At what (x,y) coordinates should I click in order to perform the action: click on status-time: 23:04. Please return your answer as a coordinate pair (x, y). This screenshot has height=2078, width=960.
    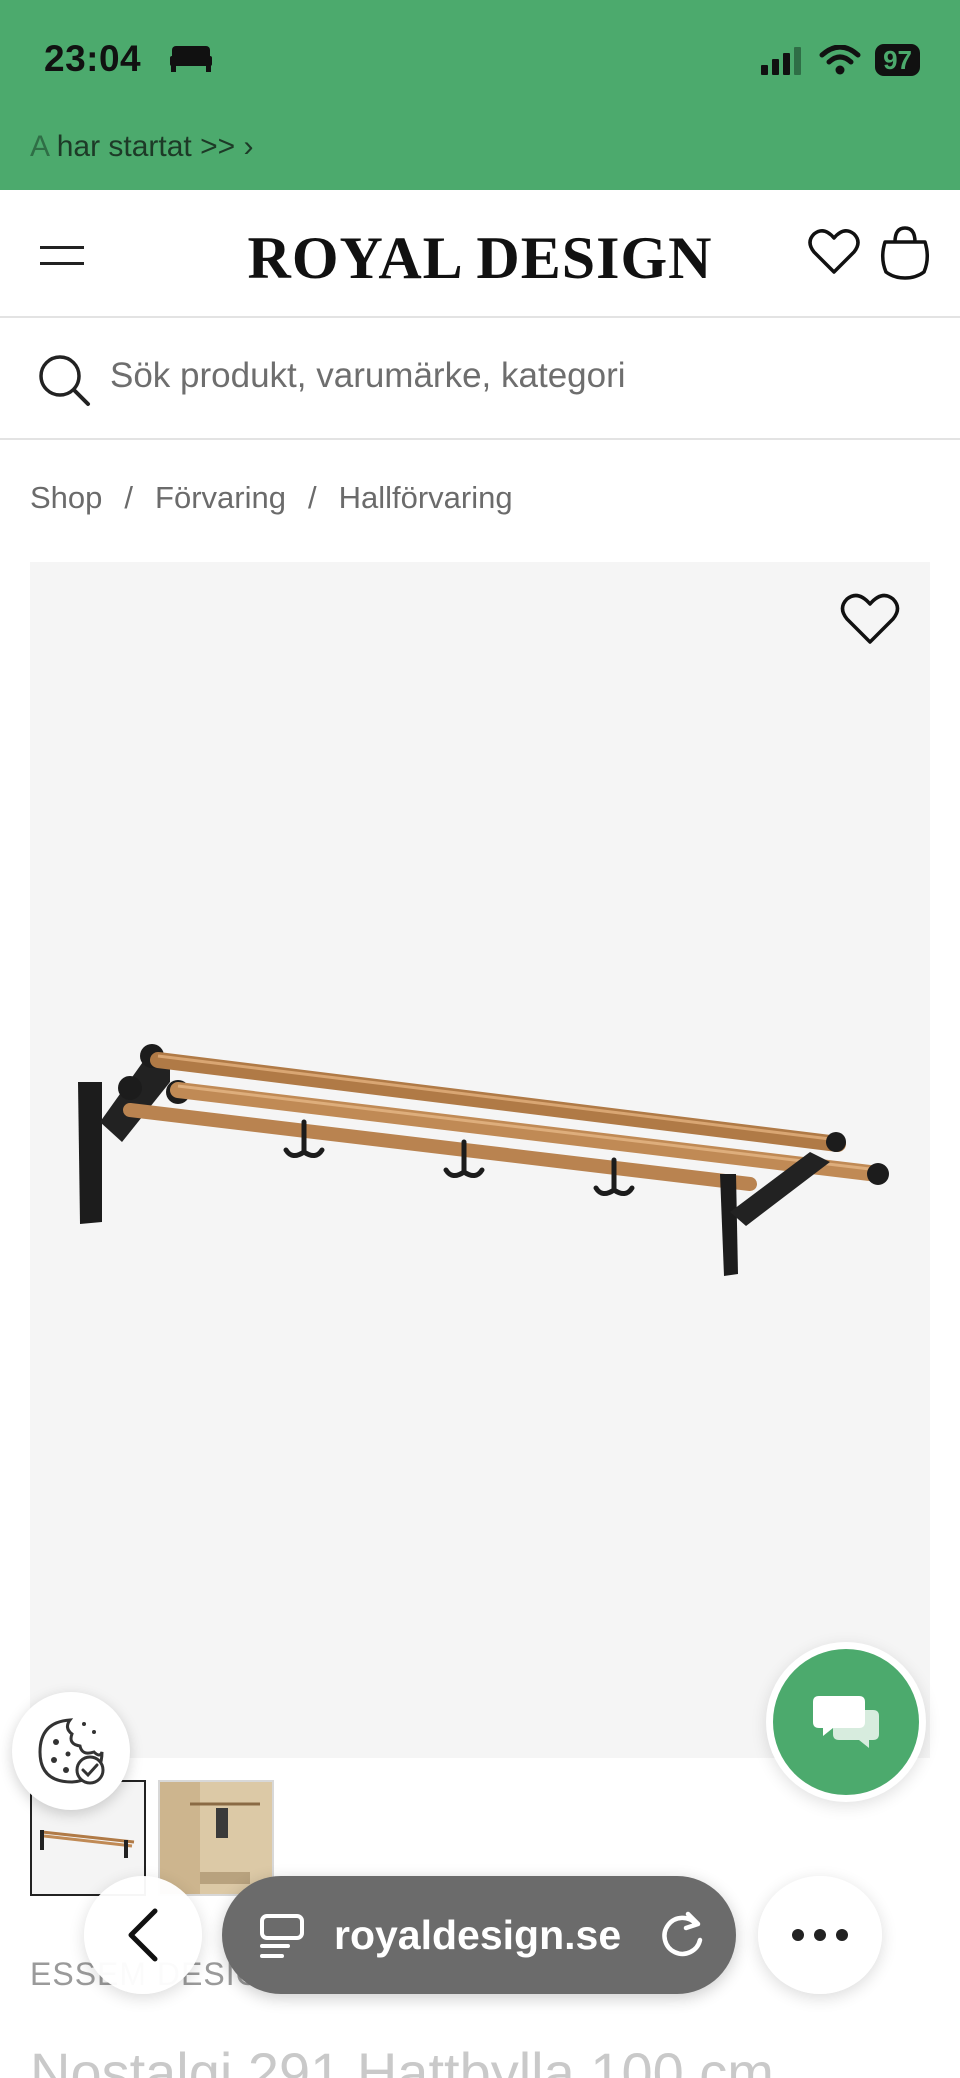
    Looking at the image, I should click on (93, 58).